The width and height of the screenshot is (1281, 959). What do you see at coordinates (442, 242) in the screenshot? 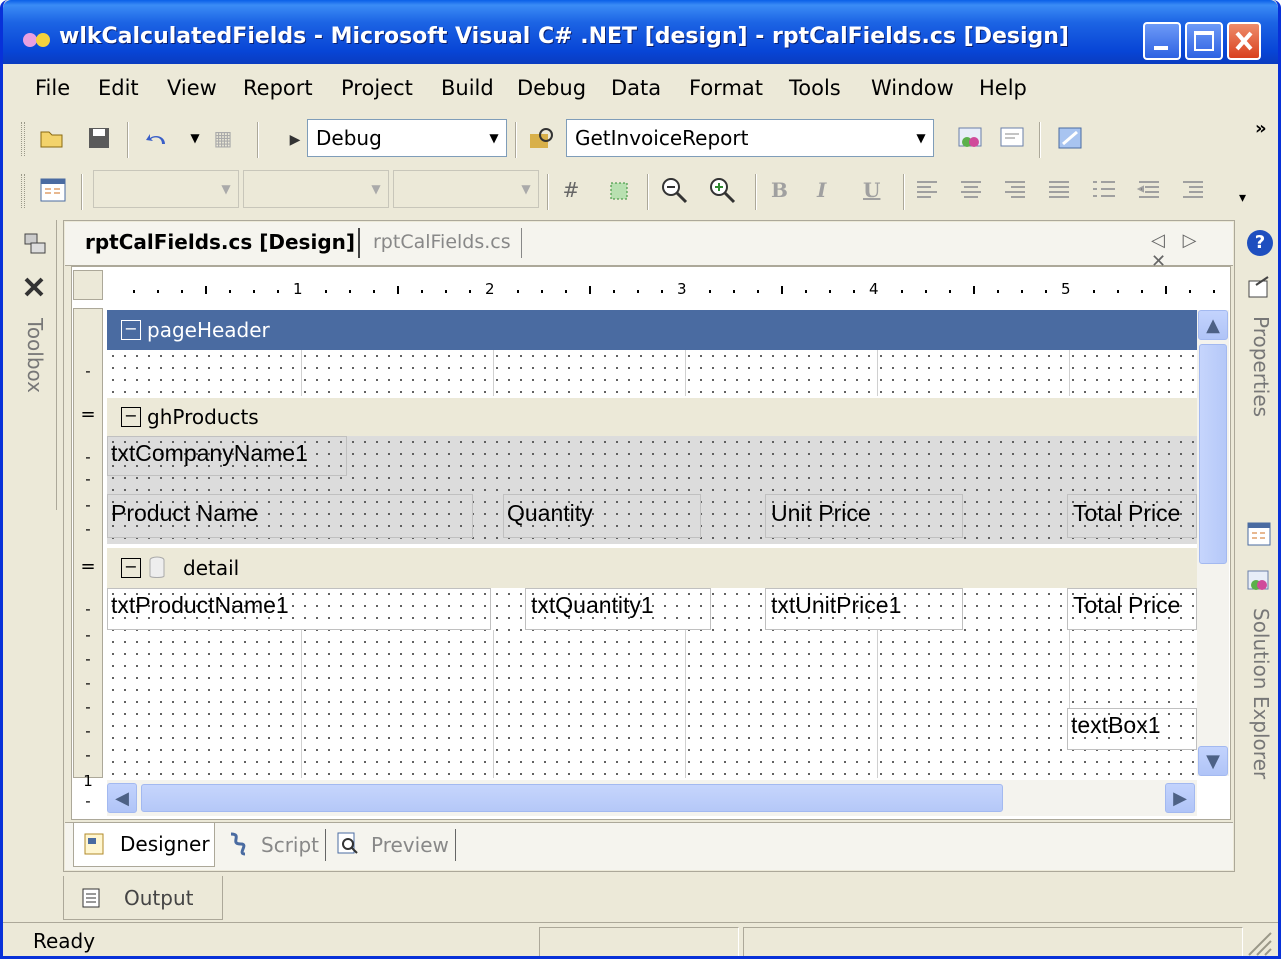
I see `tab-code: rptCalFields.cs` at bounding box center [442, 242].